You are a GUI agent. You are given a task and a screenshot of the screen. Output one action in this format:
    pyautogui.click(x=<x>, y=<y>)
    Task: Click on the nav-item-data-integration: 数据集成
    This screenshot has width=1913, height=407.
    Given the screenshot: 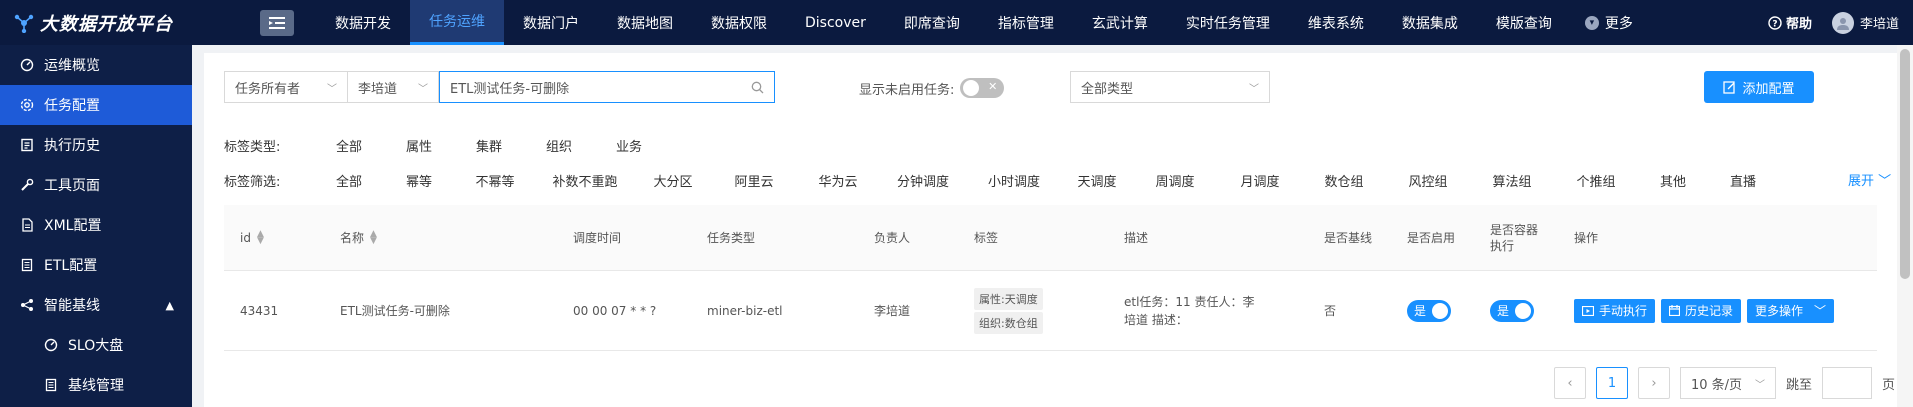 What is the action you would take?
    pyautogui.click(x=1430, y=22)
    